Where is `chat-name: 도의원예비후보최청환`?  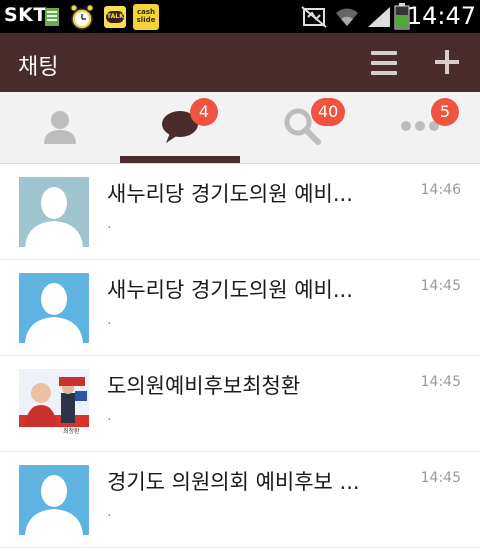
chat-name: 도의원예비후보최청환 is located at coordinates (204, 386).